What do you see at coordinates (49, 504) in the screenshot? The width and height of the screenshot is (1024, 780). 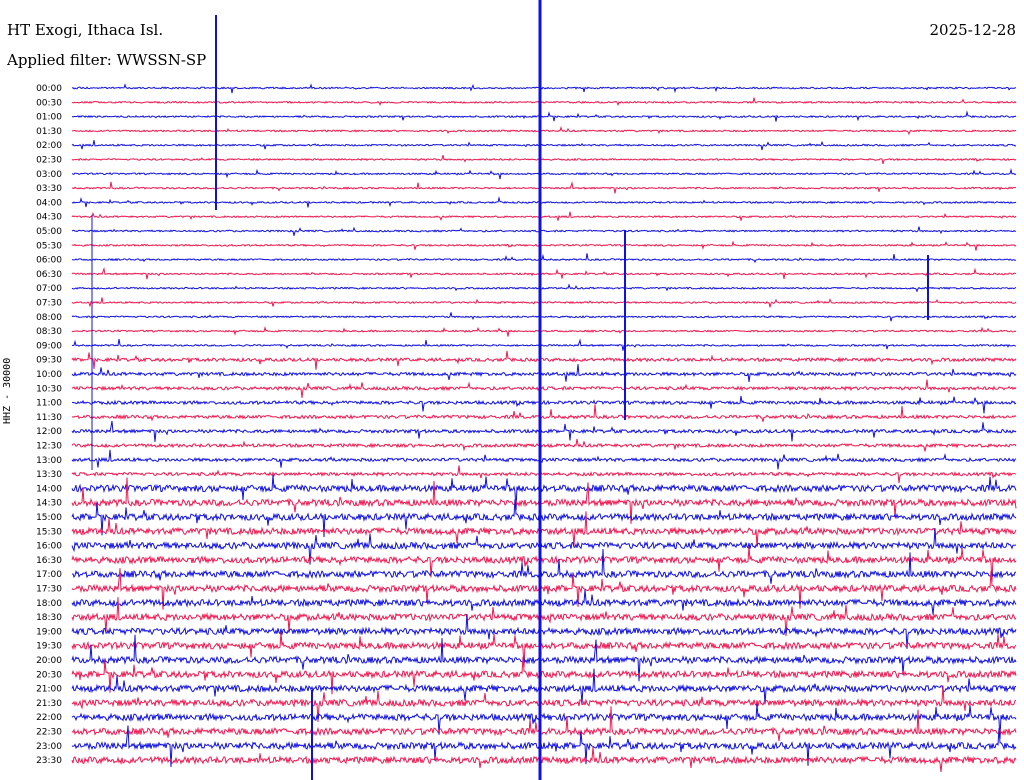 I see `time-label: 14:30` at bounding box center [49, 504].